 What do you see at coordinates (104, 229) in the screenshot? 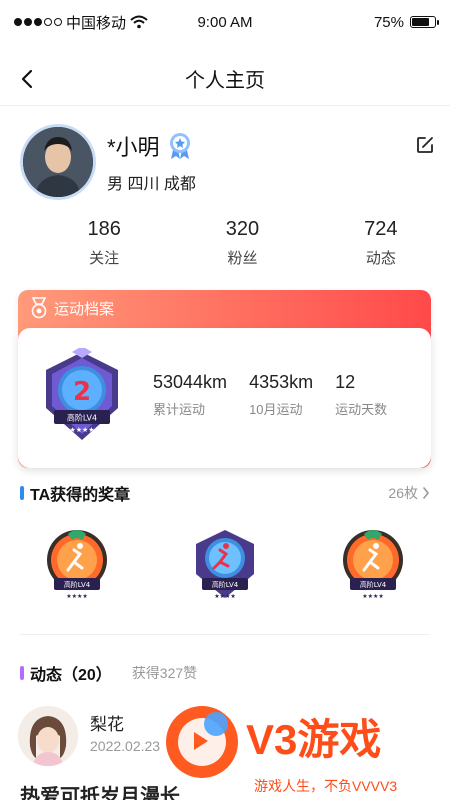
I see `stat-value: 186` at bounding box center [104, 229].